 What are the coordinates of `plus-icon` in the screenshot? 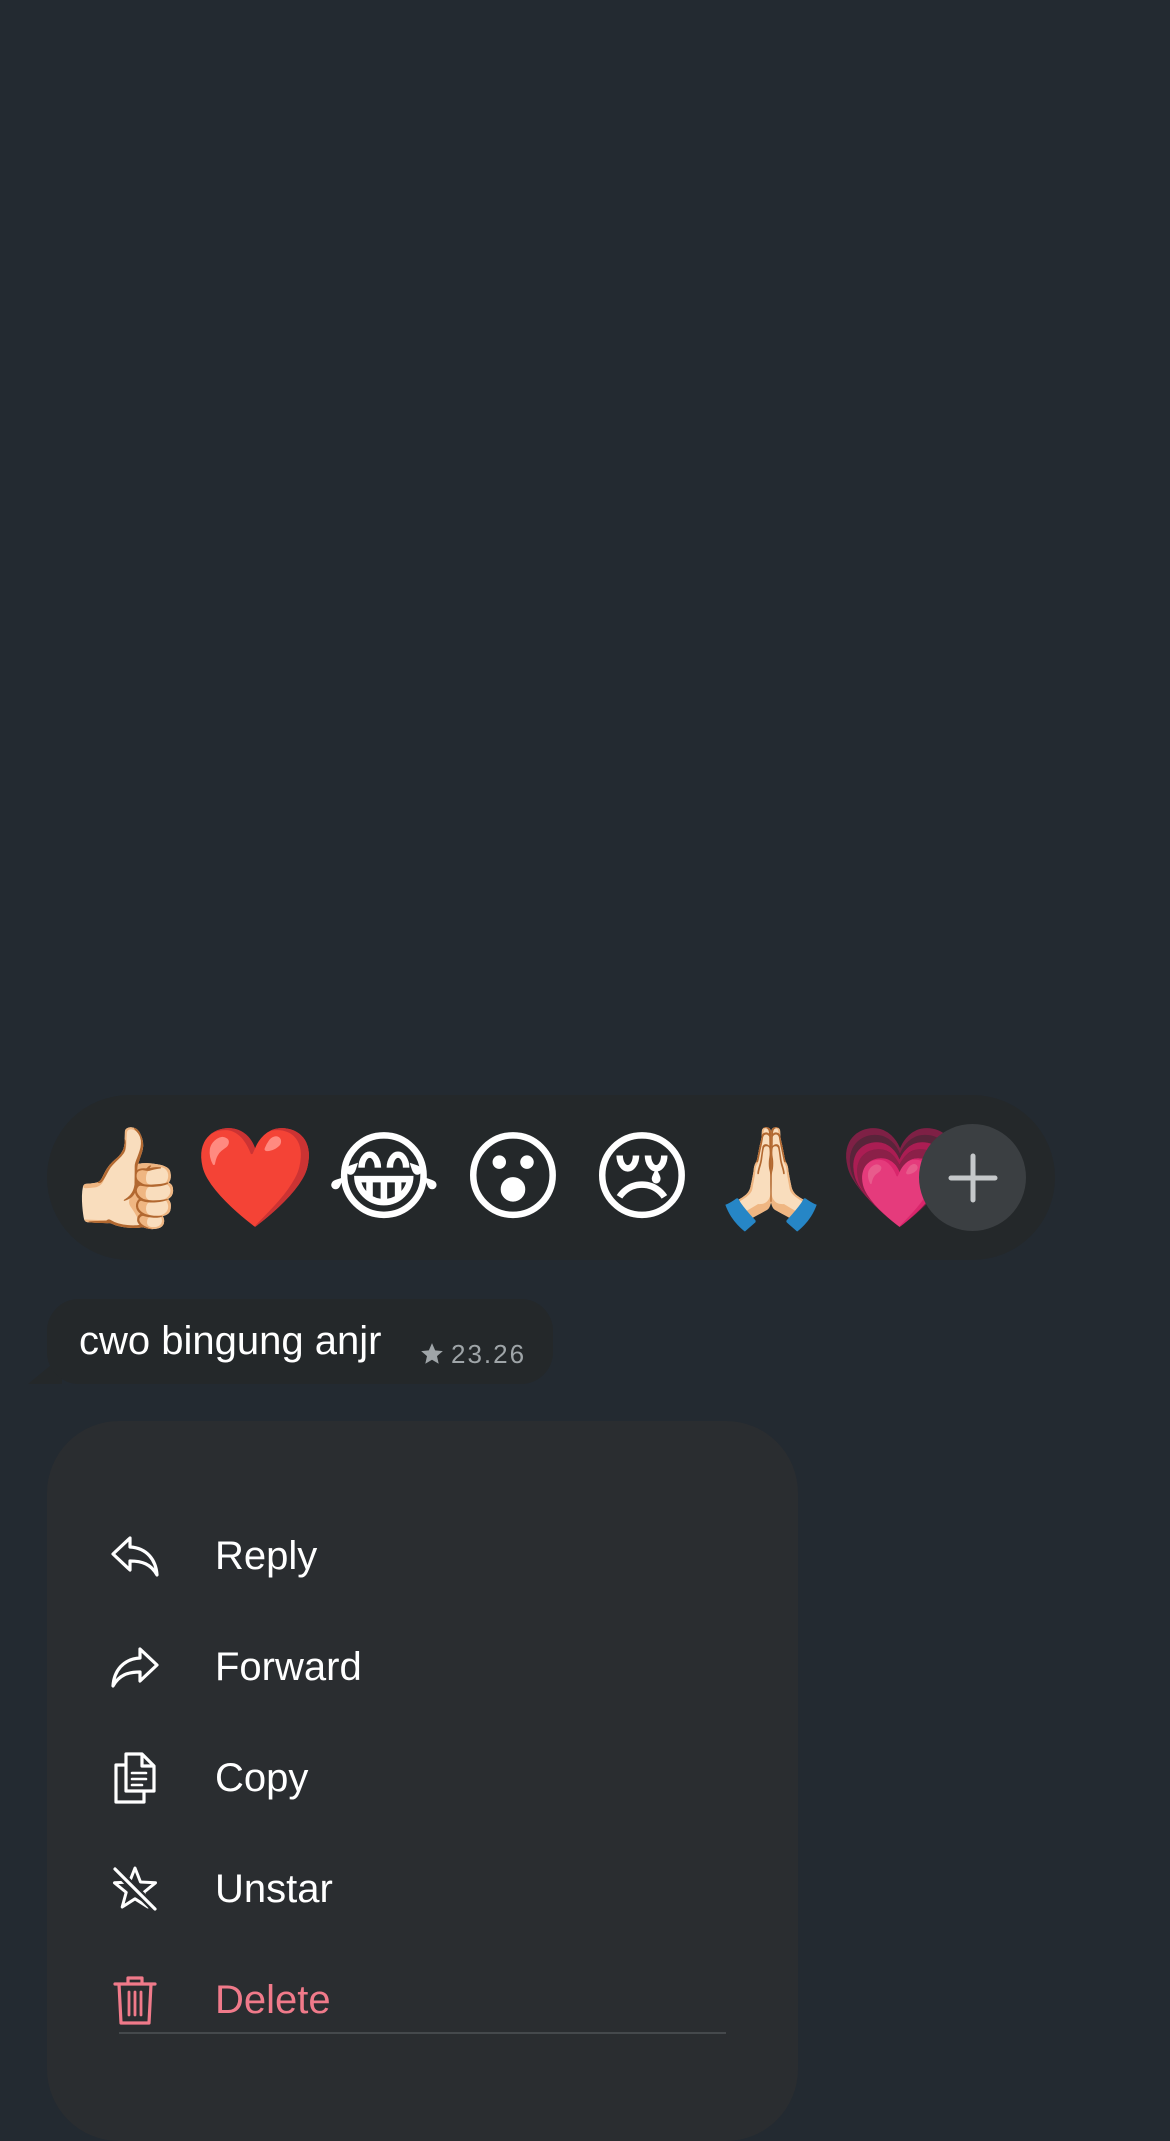 It's located at (972, 1177).